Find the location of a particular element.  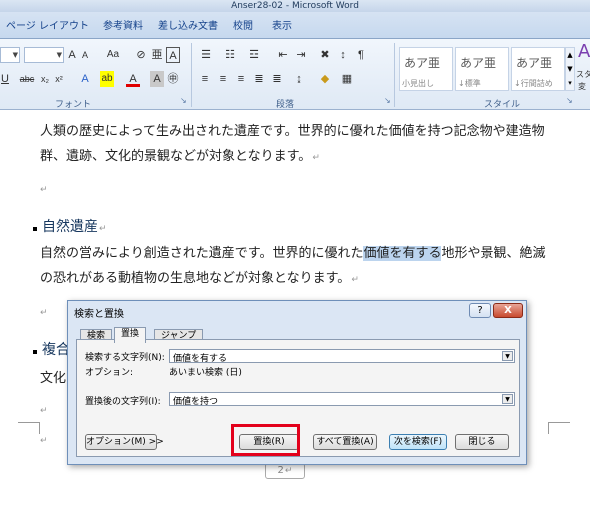

font-name-combo: ▼ is located at coordinates (10, 55).